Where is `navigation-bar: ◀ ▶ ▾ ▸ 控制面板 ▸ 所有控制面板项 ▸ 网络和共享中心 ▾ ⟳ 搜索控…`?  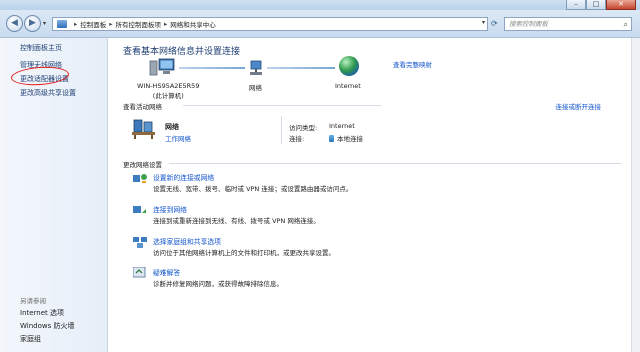 navigation-bar: ◀ ▶ ▾ ▸ 控制面板 ▸ 所有控制面板项 ▸ 网络和共享中心 ▾ ⟳ 搜索控… is located at coordinates (320, 24).